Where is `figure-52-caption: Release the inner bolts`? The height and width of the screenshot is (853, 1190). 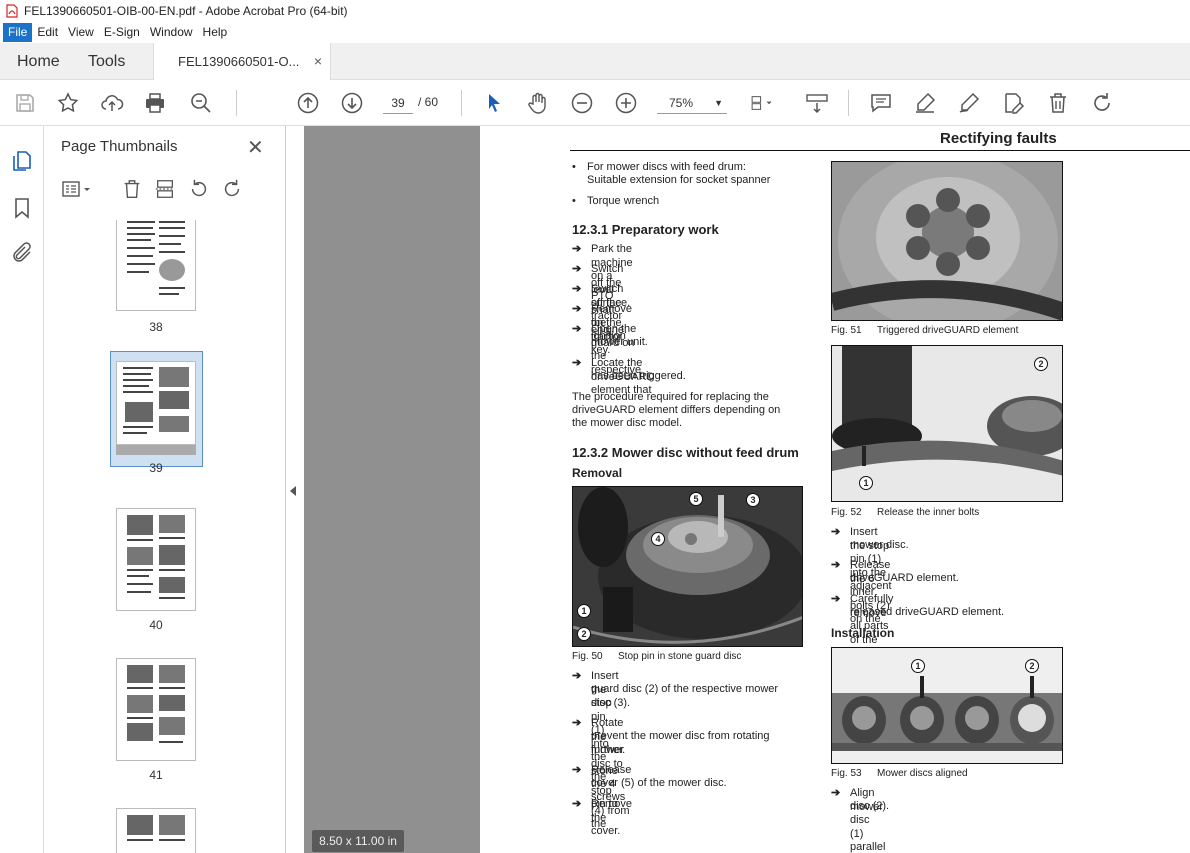
figure-52-caption: Release the inner bolts is located at coordinates (928, 512).